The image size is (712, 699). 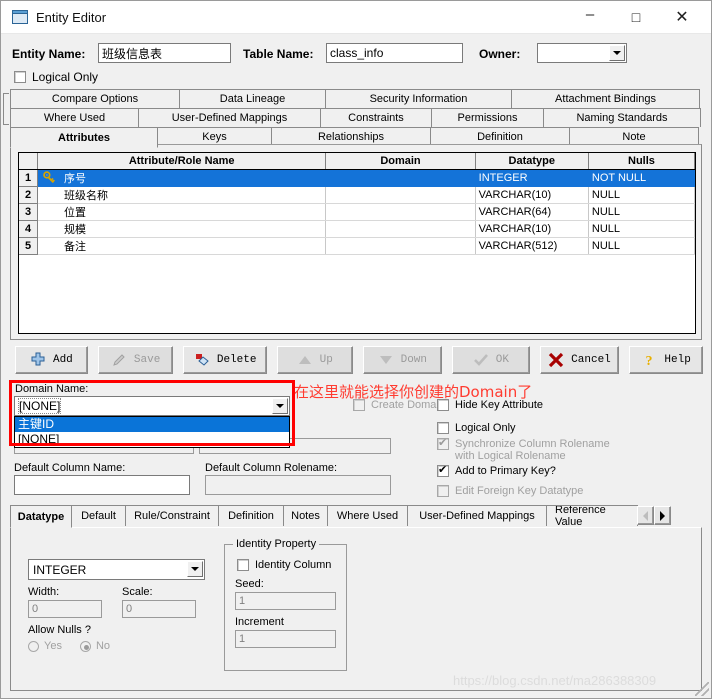 What do you see at coordinates (582, 53) in the screenshot?
I see `owner-combo` at bounding box center [582, 53].